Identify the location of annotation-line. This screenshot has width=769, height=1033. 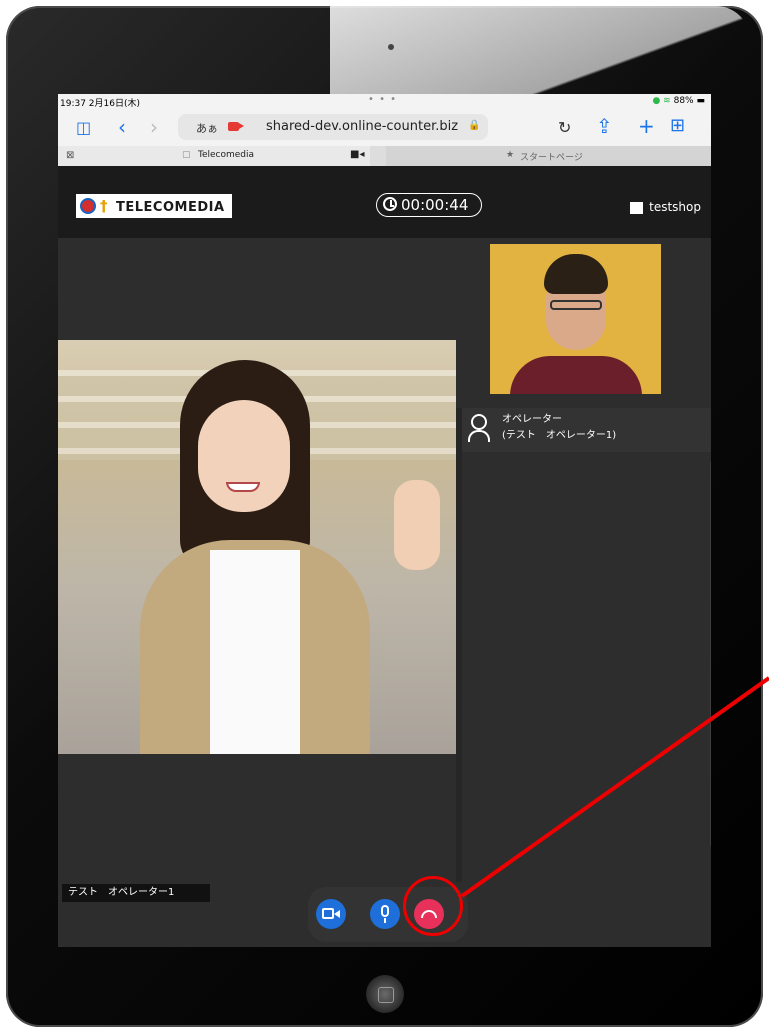
(614, 787).